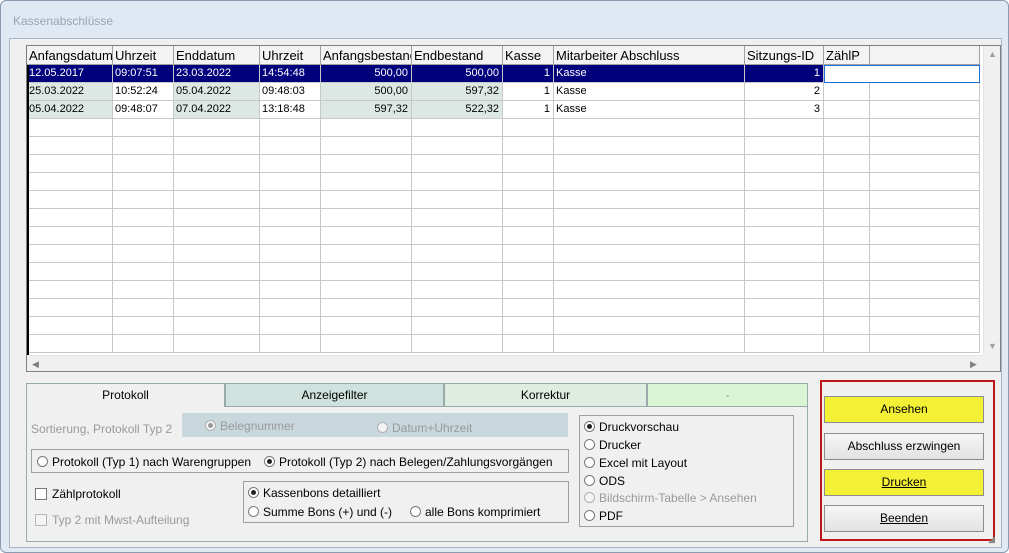 The image size is (1009, 553). I want to click on cell-uhrzeit-start: 10:52:24, so click(143, 92).